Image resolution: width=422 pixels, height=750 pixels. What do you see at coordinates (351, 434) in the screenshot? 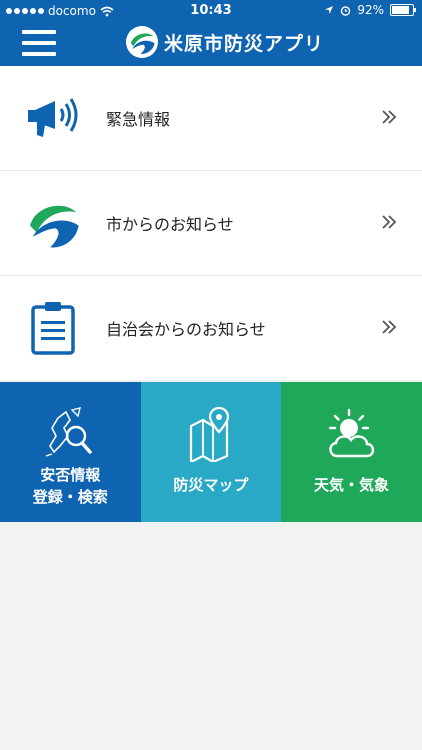
I see `sun-cloud-icon` at bounding box center [351, 434].